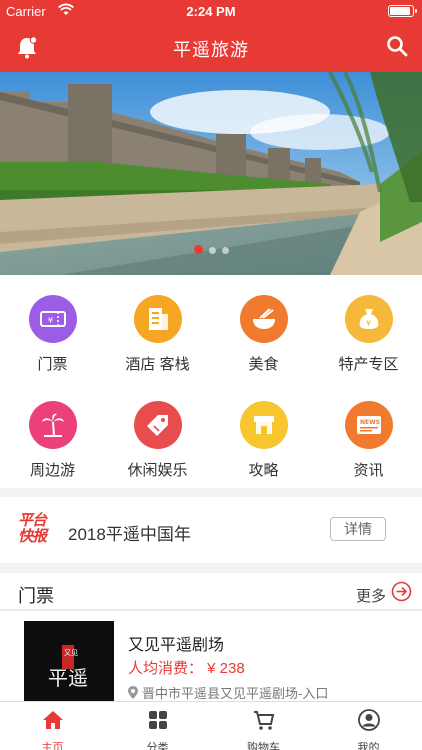 This screenshot has width=422, height=750. Describe the element at coordinates (68, 678) in the screenshot. I see `thumb-text: 平遥` at that location.